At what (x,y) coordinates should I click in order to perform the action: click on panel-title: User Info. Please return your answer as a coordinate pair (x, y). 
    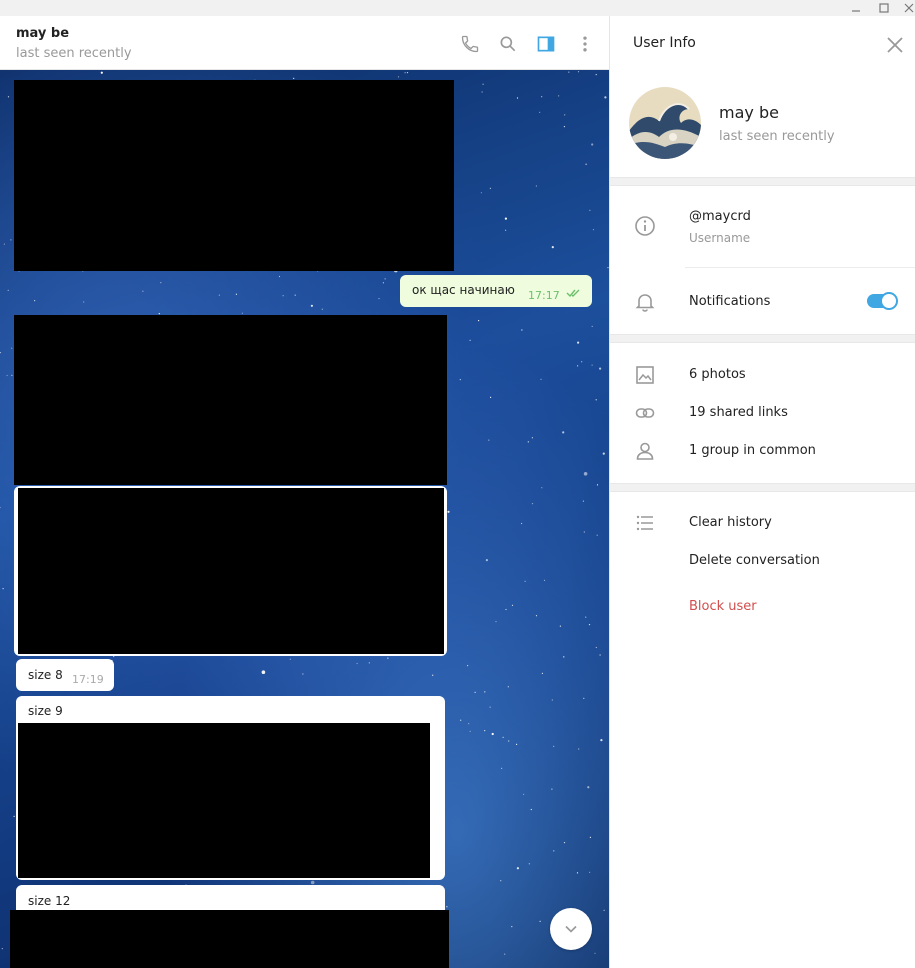
    Looking at the image, I should click on (664, 43).